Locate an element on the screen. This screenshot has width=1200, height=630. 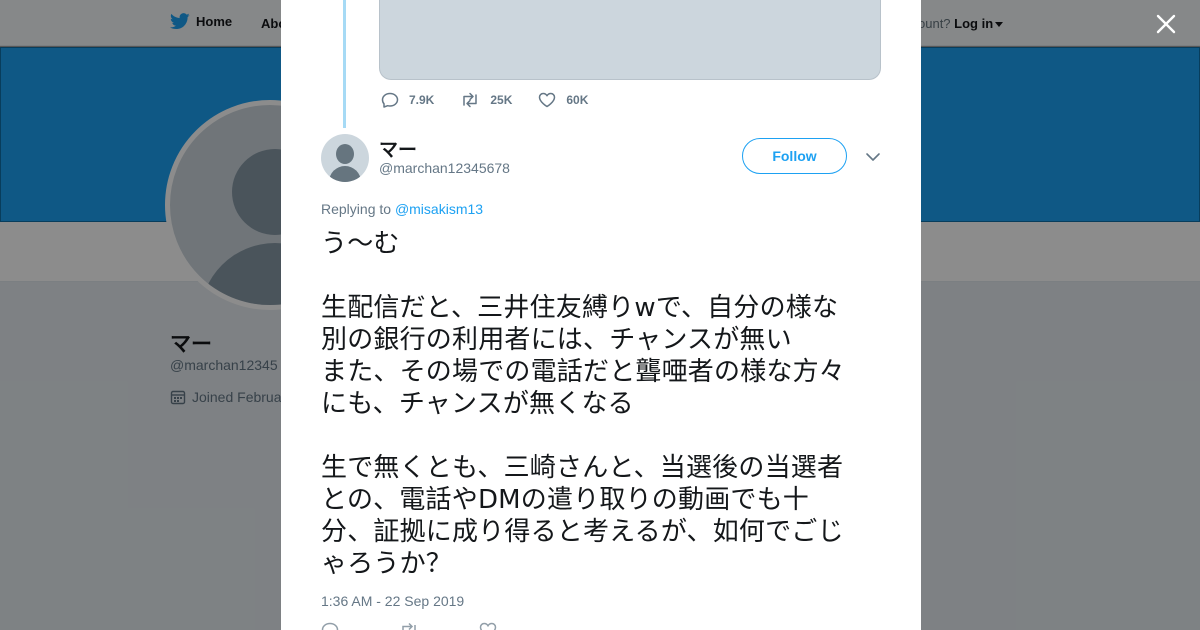
like-count: 60K is located at coordinates (577, 100).